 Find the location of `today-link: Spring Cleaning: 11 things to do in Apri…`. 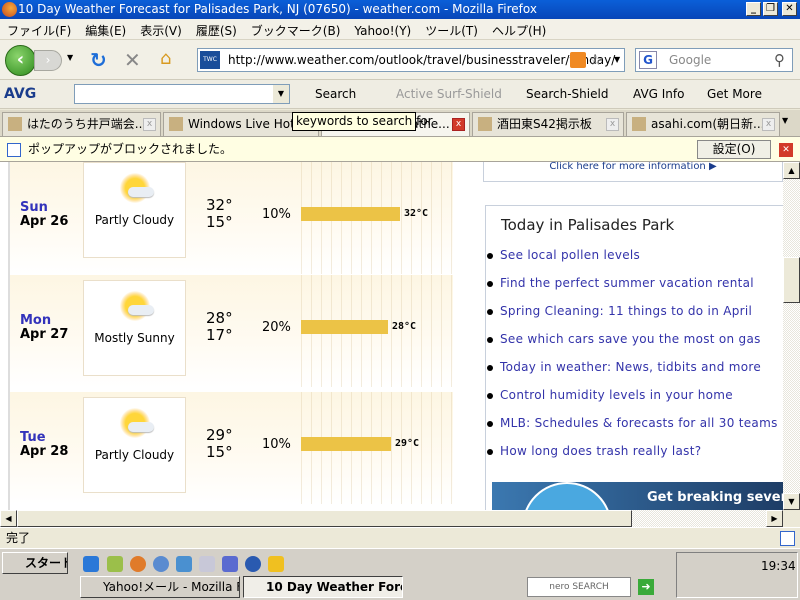

today-link: Spring Cleaning: 11 things to do in Apri… is located at coordinates (619, 311).